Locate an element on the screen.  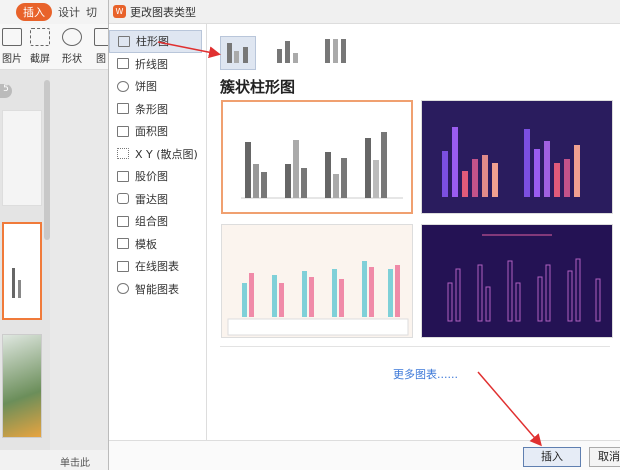
shape-icon is located at coordinates (72, 37).